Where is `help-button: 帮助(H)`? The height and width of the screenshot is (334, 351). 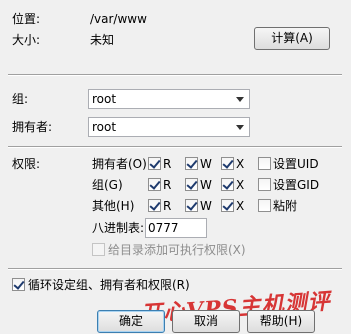
help-button: 帮助(H) is located at coordinates (281, 321).